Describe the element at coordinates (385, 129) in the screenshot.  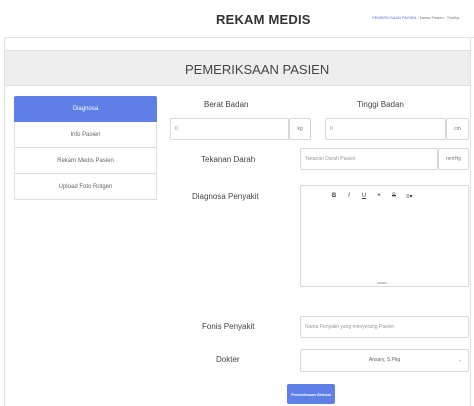
I see `tinggi-badan-input: 0` at that location.